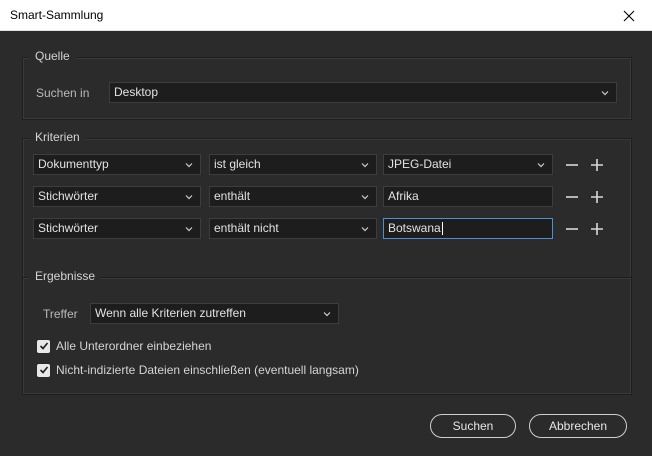 This screenshot has height=456, width=652. What do you see at coordinates (73, 164) in the screenshot?
I see `criteria-field-value: Dokumenttyp` at bounding box center [73, 164].